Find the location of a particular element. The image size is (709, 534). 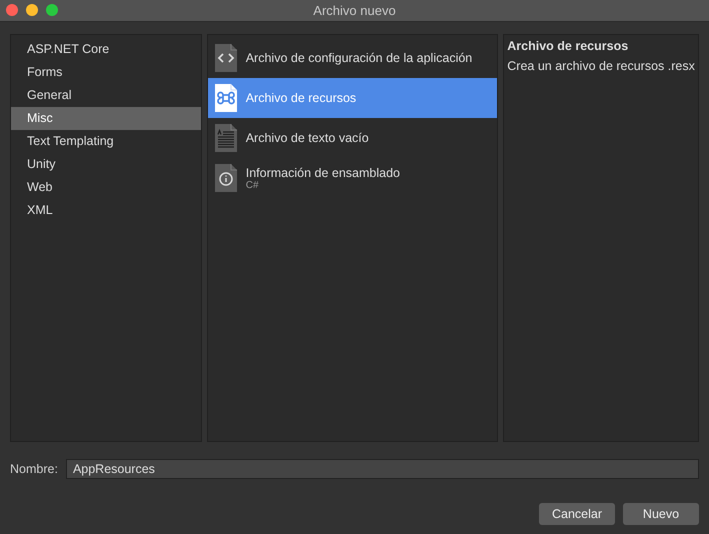

template-label: Información de ensamblado is located at coordinates (323, 173).